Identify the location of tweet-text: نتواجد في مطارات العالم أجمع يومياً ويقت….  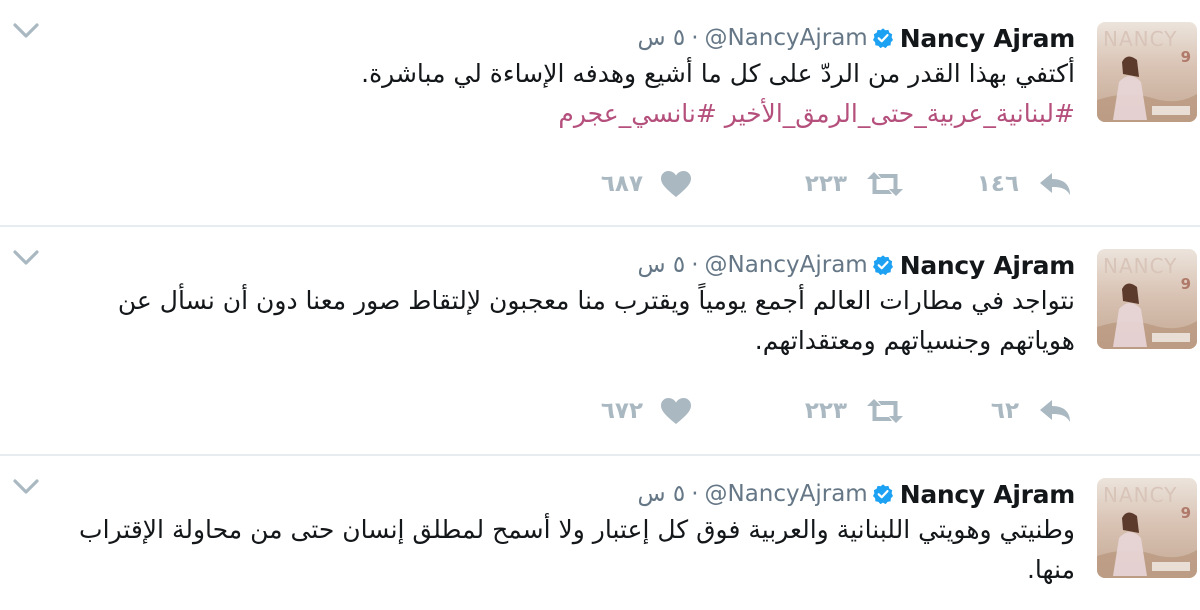
(560, 321).